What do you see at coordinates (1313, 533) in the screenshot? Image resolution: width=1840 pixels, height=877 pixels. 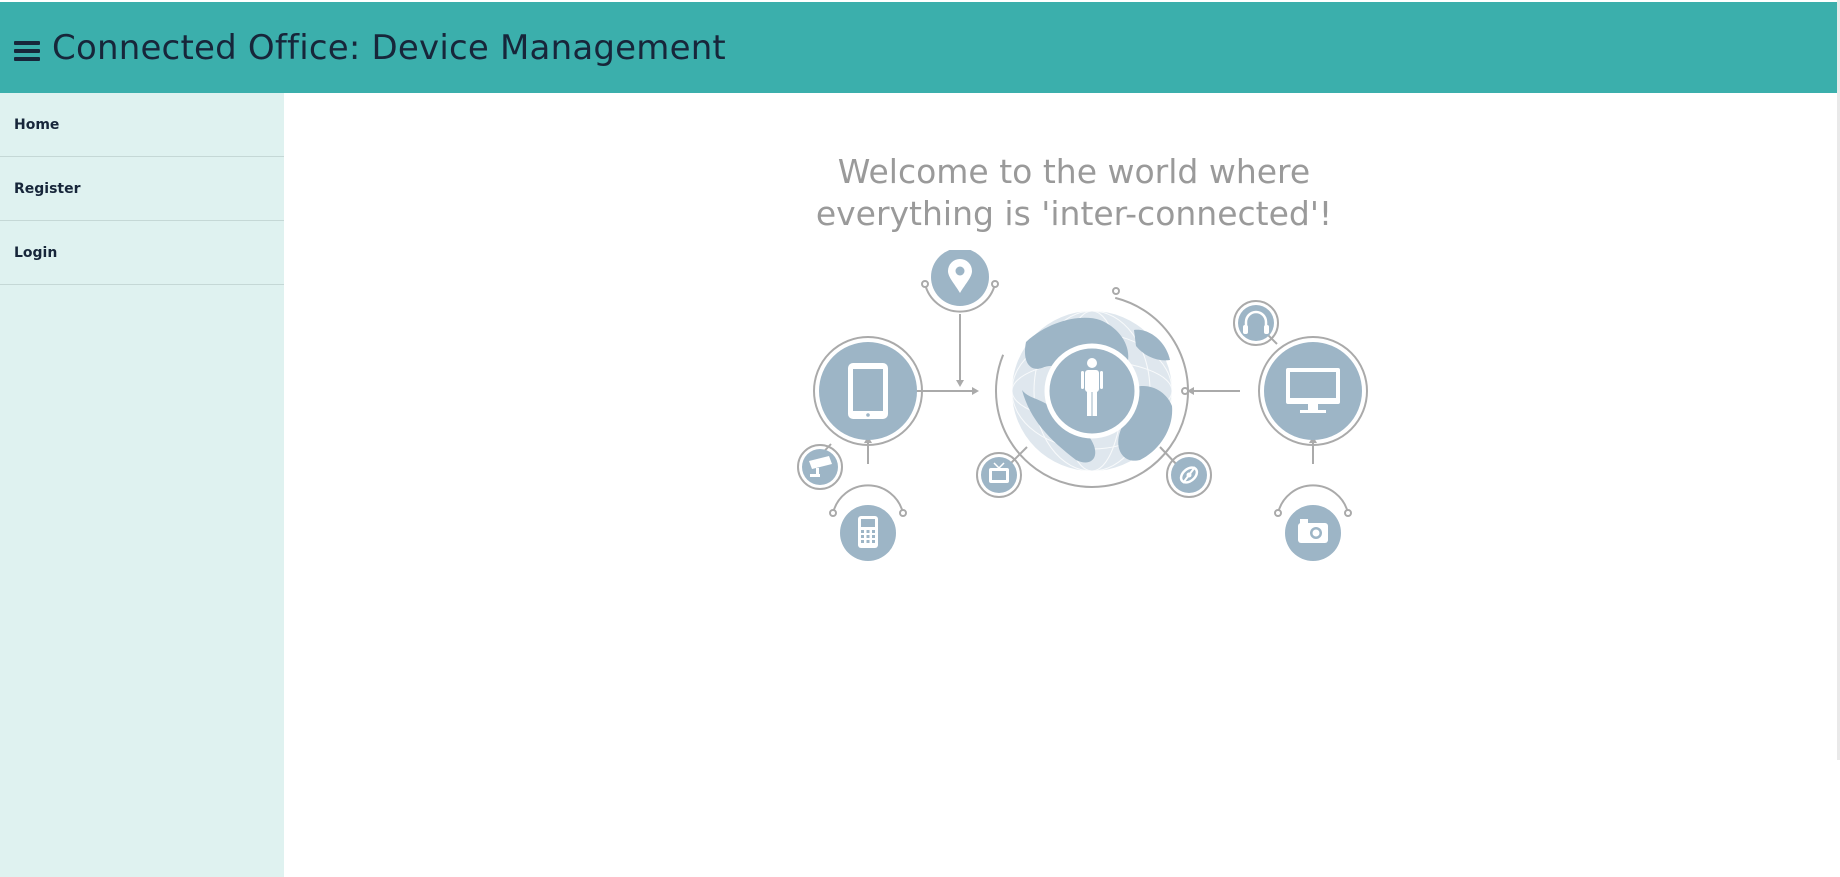 I see `camera-icon` at bounding box center [1313, 533].